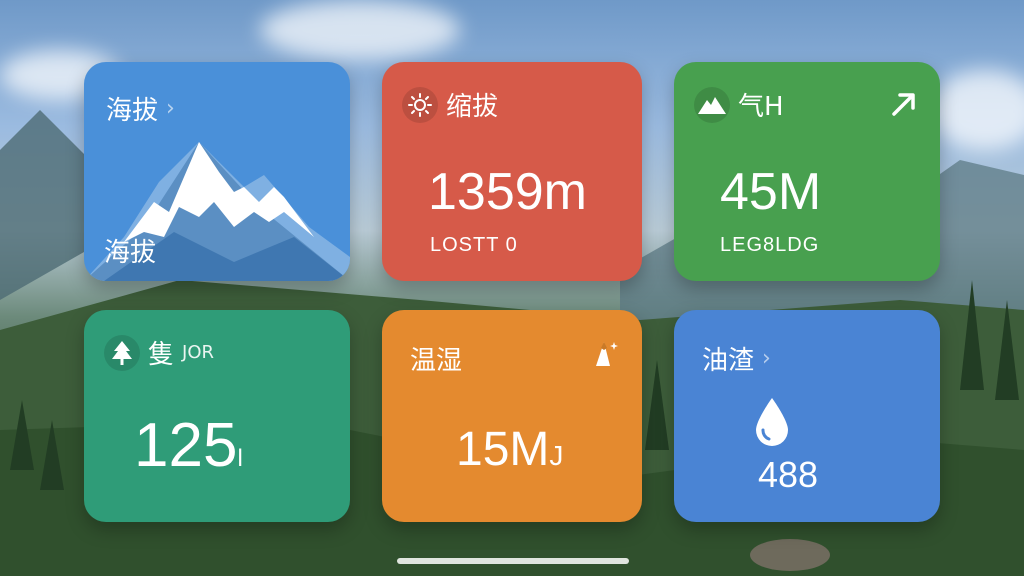 The width and height of the screenshot is (1024, 576). I want to click on water-label: 油渣, so click(728, 361).